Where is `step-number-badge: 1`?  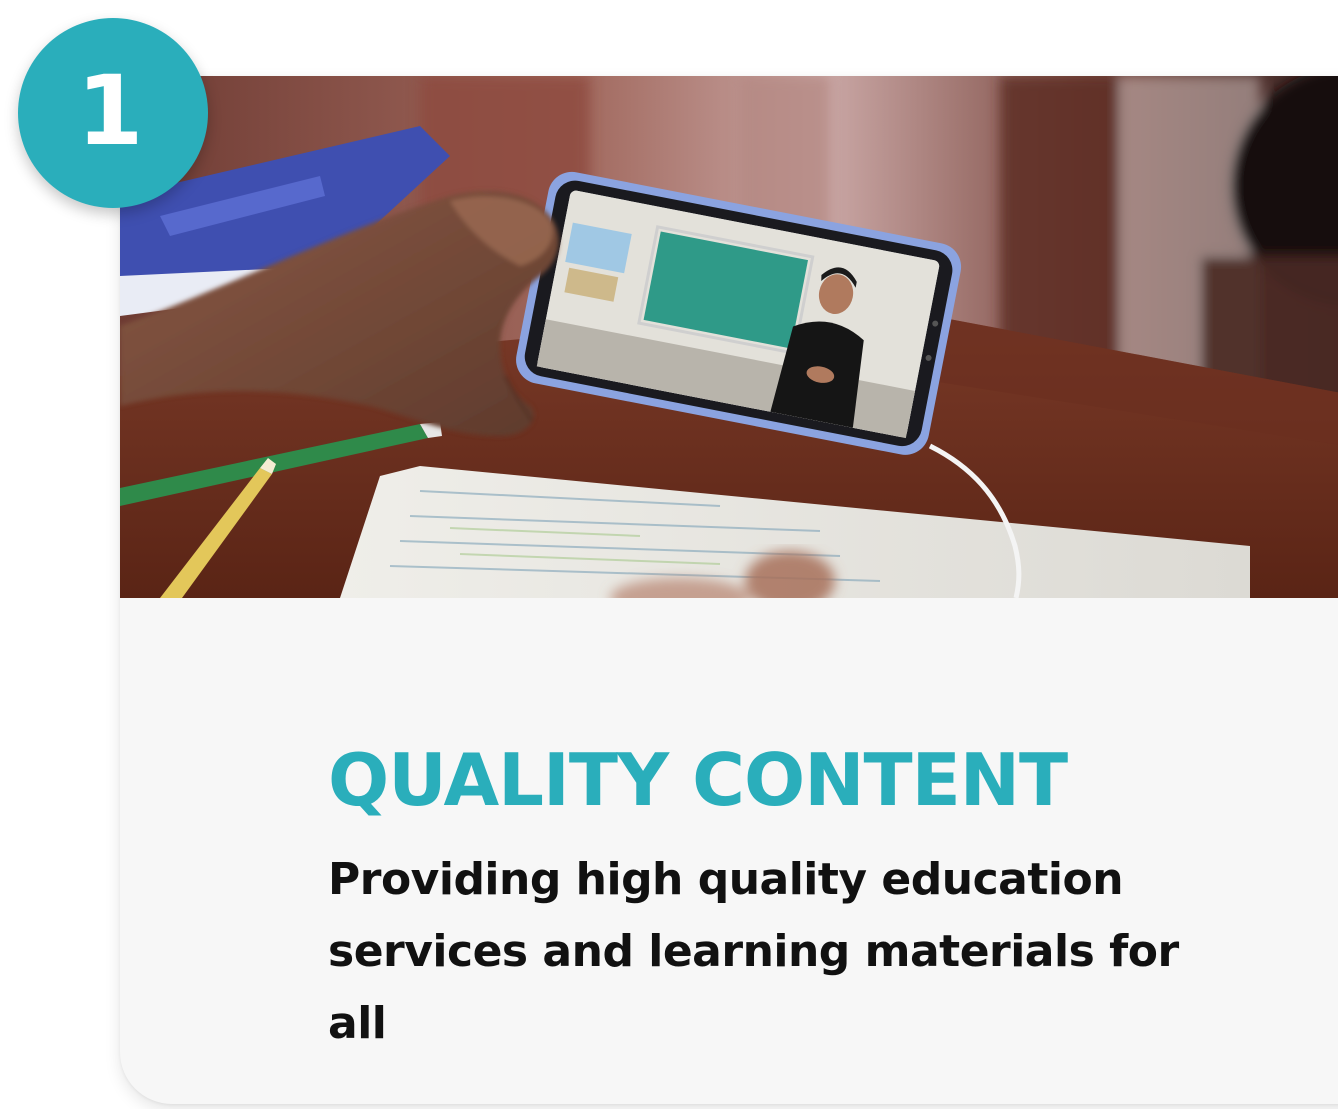 step-number-badge: 1 is located at coordinates (113, 113).